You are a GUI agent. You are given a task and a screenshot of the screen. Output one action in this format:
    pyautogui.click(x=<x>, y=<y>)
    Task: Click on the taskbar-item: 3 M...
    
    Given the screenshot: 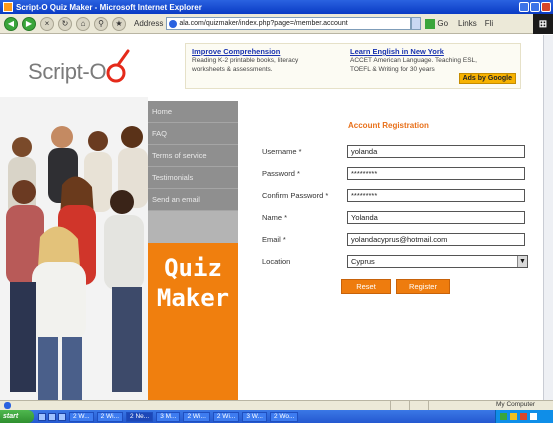 What is the action you would take?
    pyautogui.click(x=168, y=416)
    